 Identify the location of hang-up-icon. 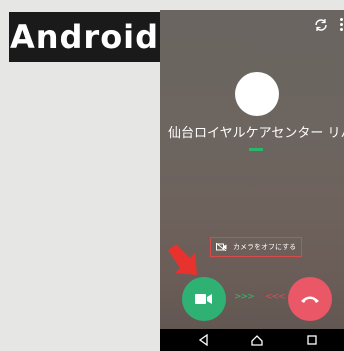
(310, 299).